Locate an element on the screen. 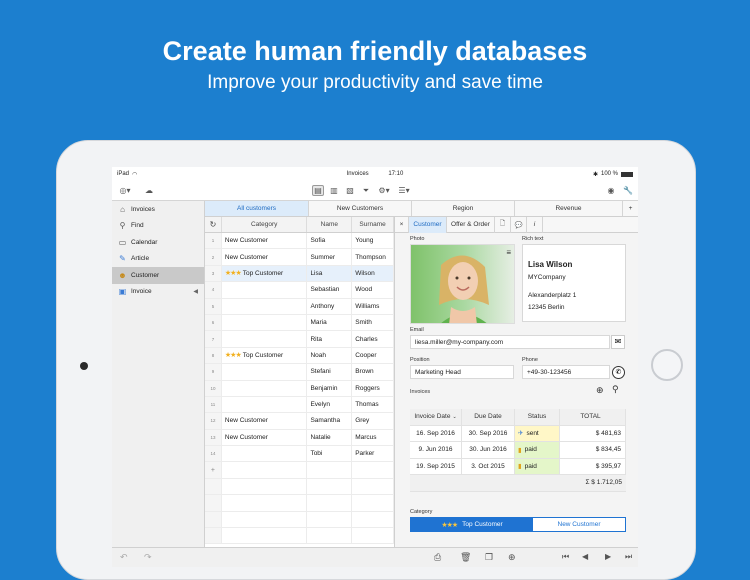 This screenshot has height=580, width=750. table-row: 2 New Customer Summer Thompson is located at coordinates (299, 257).